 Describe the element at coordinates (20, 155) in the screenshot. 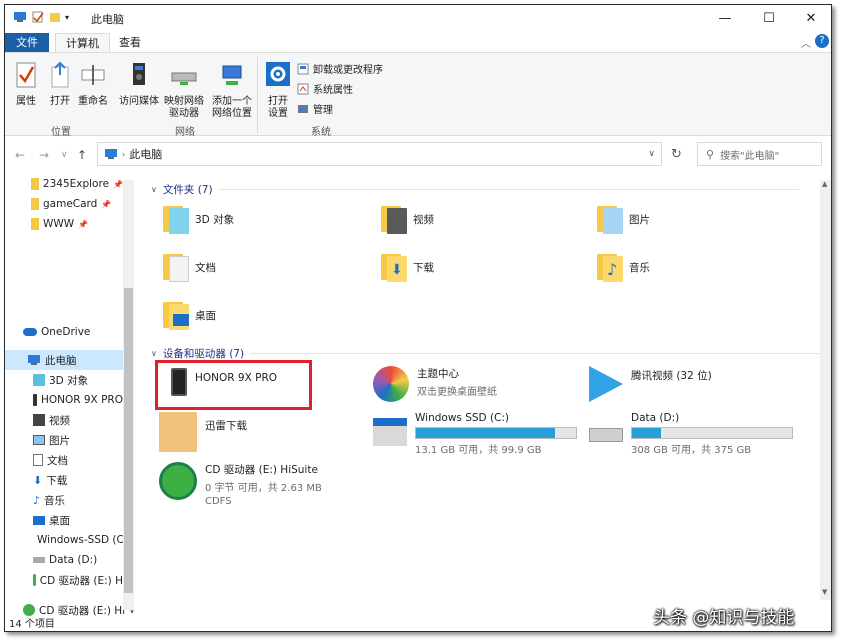

I see `back-button: ←` at that location.